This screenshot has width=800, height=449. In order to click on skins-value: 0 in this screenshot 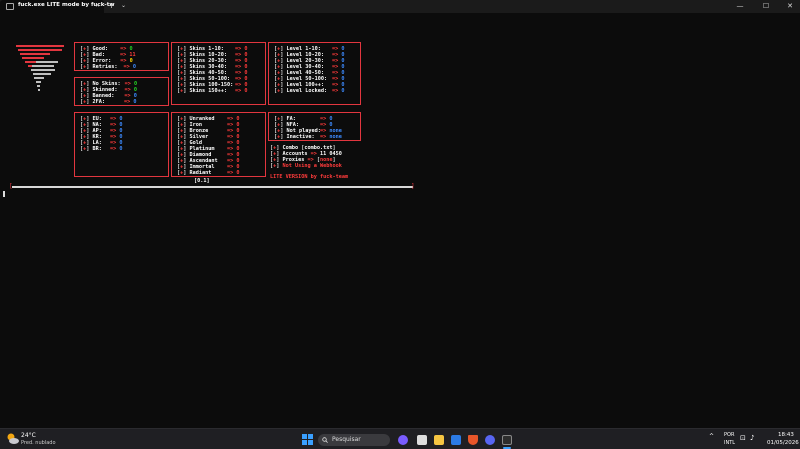, I will do `click(246, 91)`.